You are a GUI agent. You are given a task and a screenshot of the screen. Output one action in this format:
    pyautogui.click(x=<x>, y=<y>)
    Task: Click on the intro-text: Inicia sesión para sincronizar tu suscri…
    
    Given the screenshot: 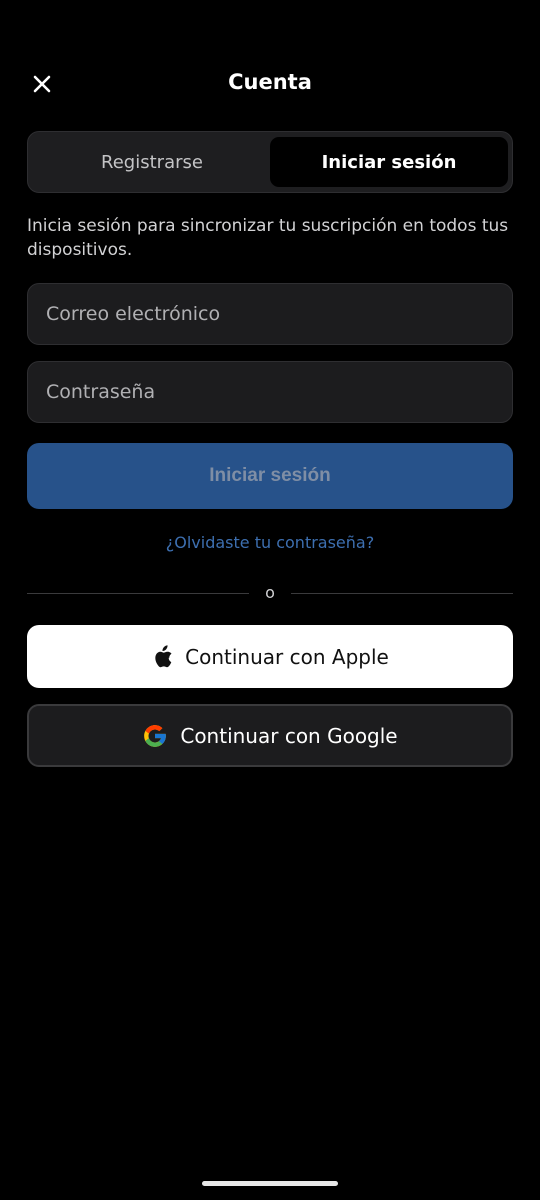 What is the action you would take?
    pyautogui.click(x=268, y=238)
    